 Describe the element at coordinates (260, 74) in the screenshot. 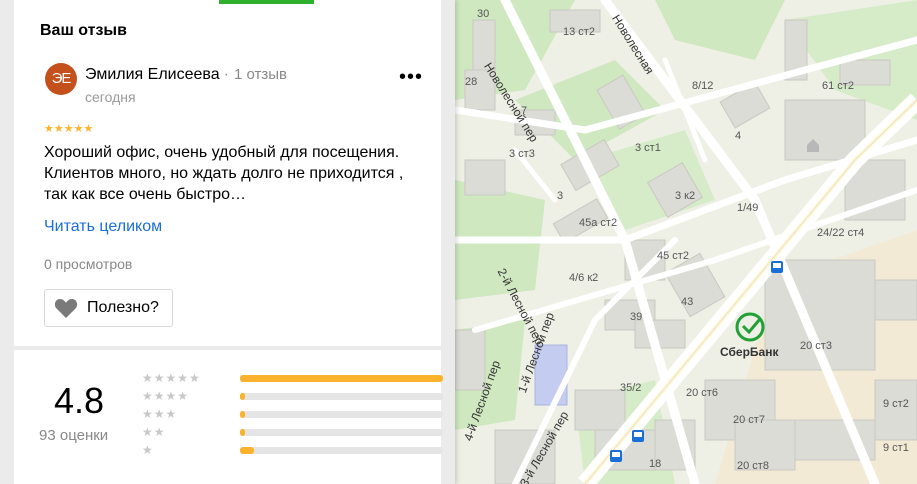

I see `author-review-count: 1 отзыв` at that location.